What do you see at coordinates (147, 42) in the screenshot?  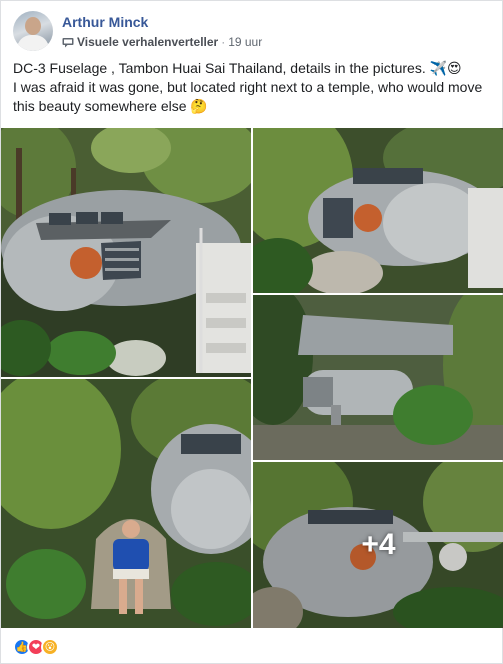 I see `author-badge: Visuele verhalenverteller` at bounding box center [147, 42].